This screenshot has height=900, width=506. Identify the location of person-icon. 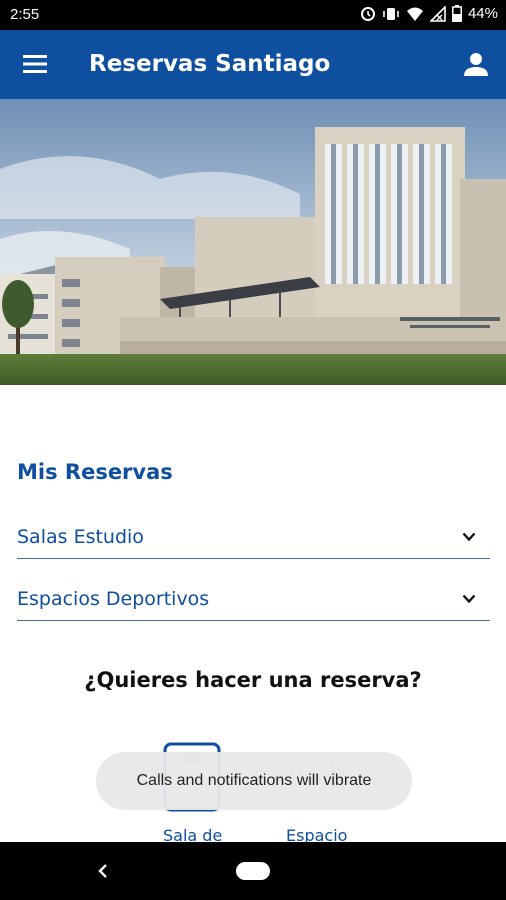
(476, 64).